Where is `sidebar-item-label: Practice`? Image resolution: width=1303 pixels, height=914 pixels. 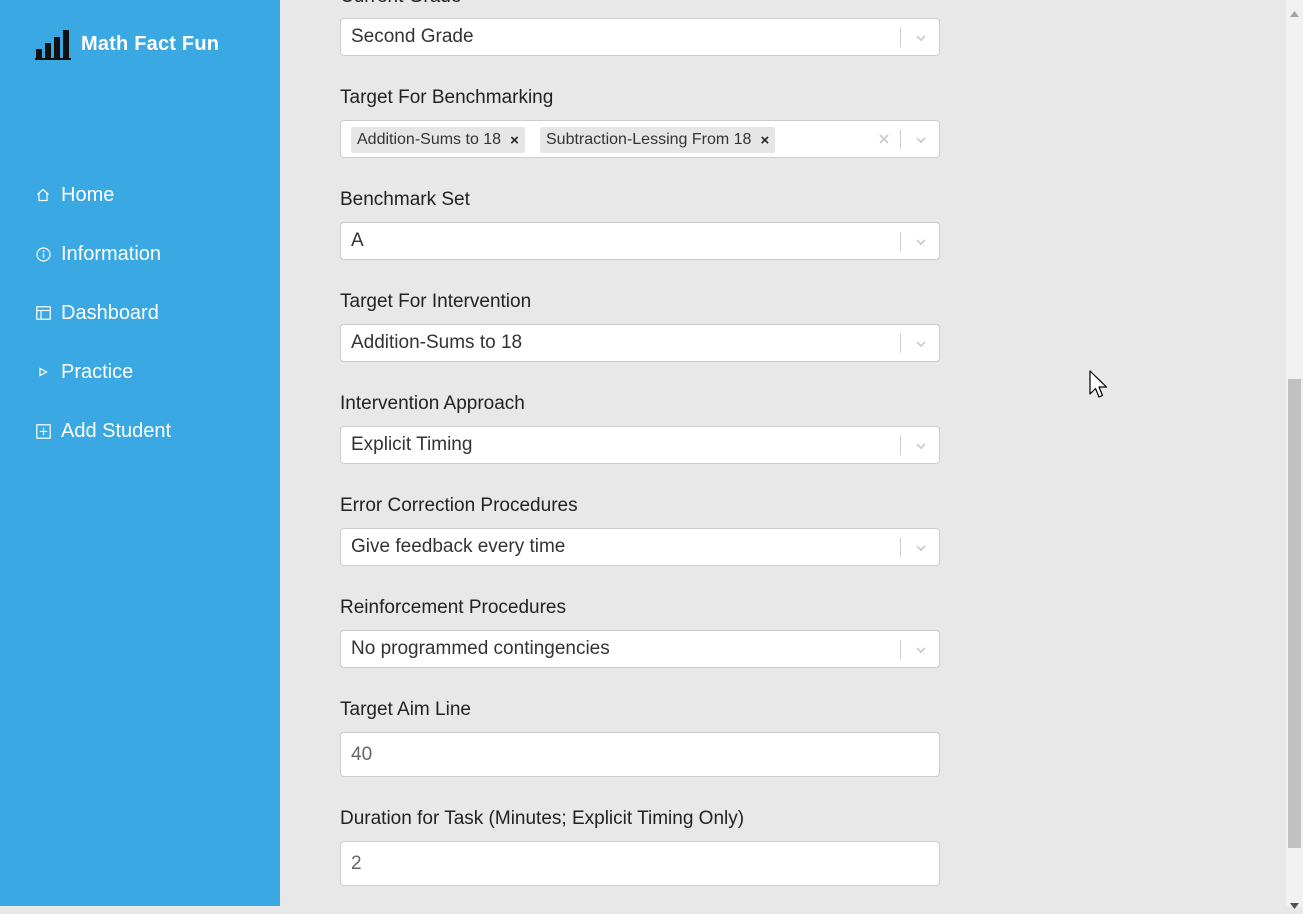 sidebar-item-label: Practice is located at coordinates (97, 371).